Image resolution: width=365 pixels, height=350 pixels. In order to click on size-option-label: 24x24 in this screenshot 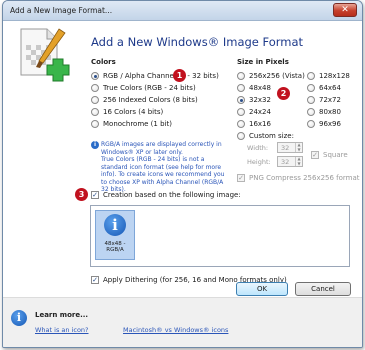, I will do `click(260, 112)`.